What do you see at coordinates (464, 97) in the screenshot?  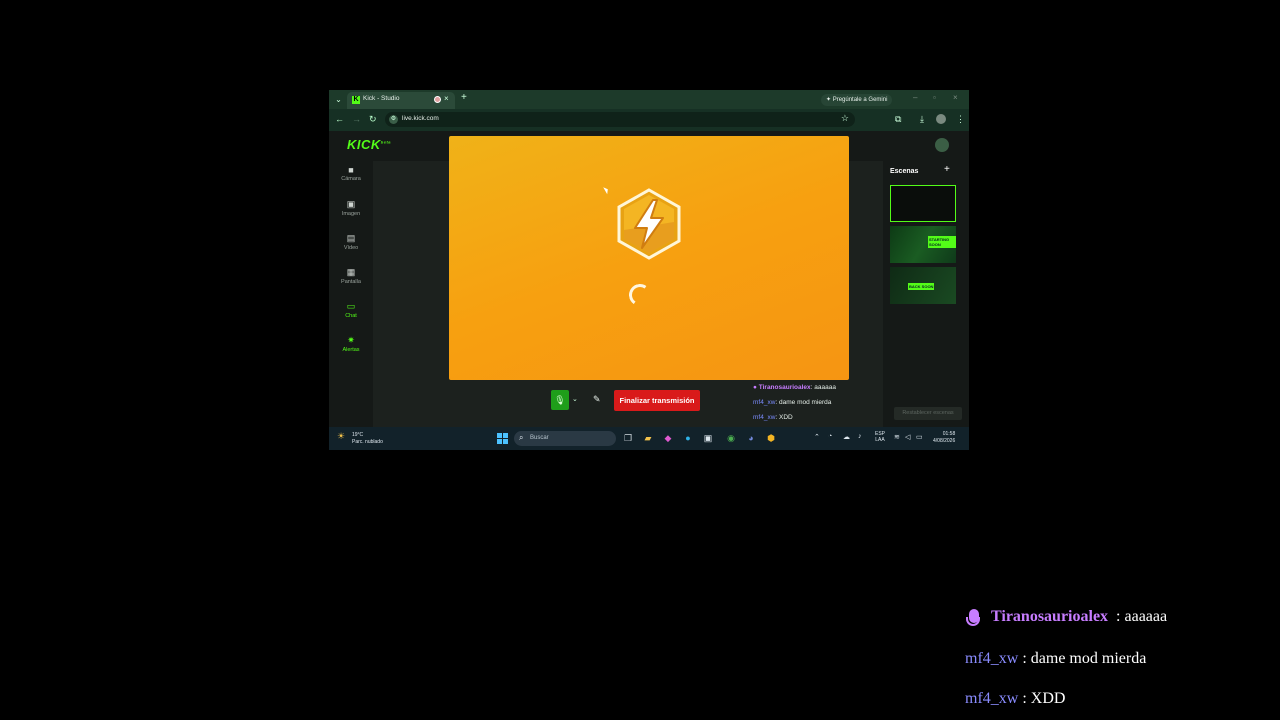 I see `new-tab-button: +` at bounding box center [464, 97].